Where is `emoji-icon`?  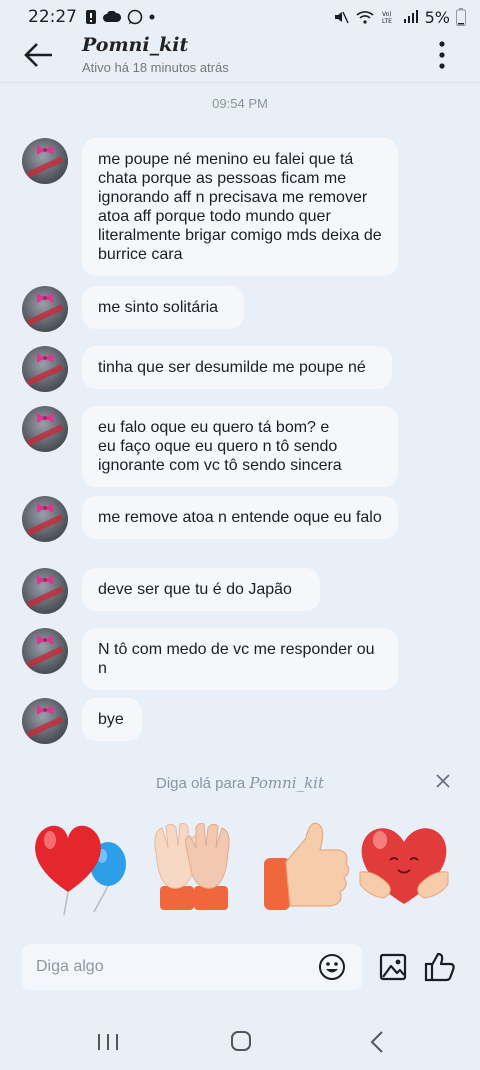
emoji-icon is located at coordinates (332, 967).